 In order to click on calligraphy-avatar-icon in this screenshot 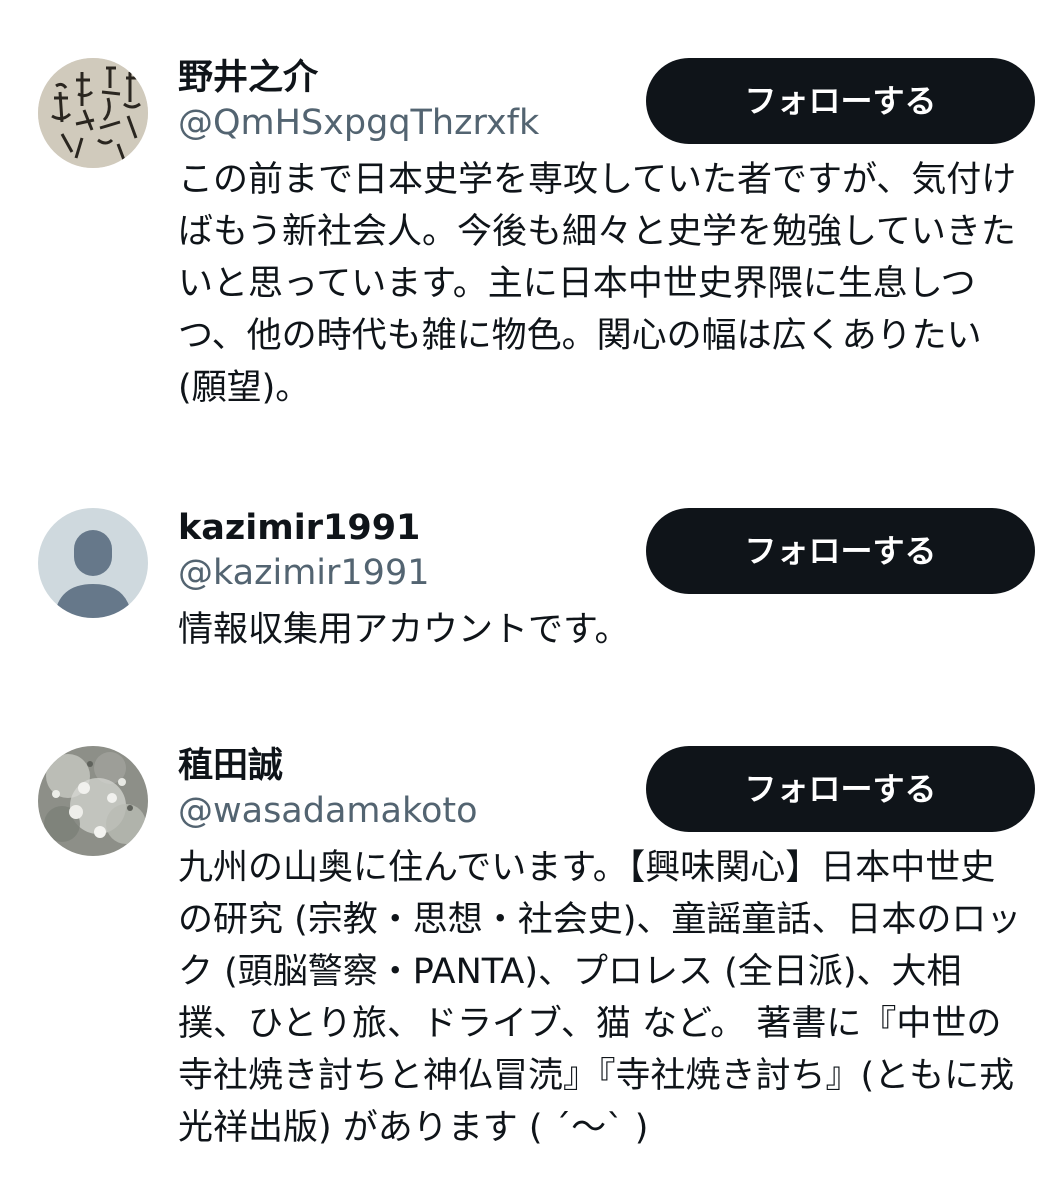, I will do `click(93, 113)`.